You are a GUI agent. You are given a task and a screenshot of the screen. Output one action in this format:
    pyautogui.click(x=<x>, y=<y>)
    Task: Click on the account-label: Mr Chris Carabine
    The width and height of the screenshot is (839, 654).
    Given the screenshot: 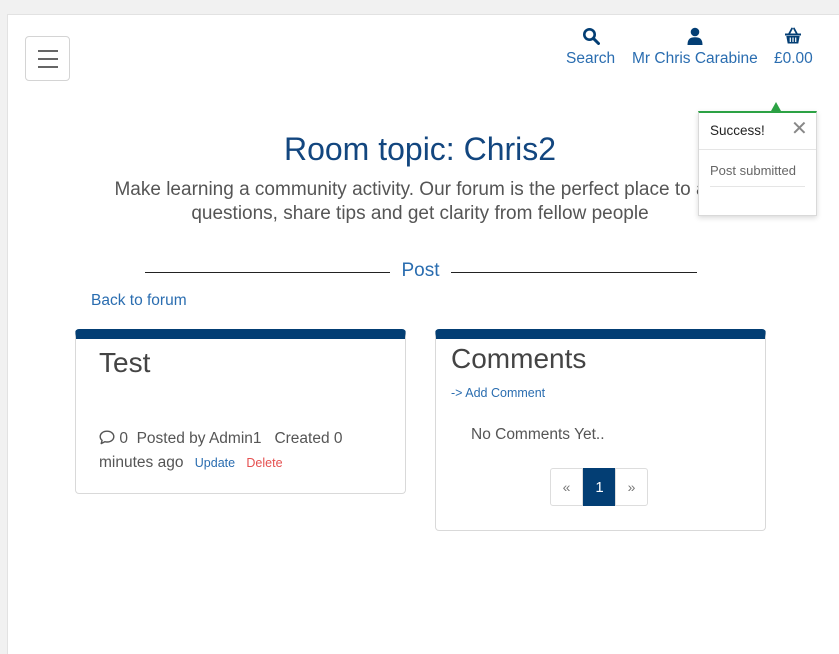 What is the action you would take?
    pyautogui.click(x=695, y=58)
    